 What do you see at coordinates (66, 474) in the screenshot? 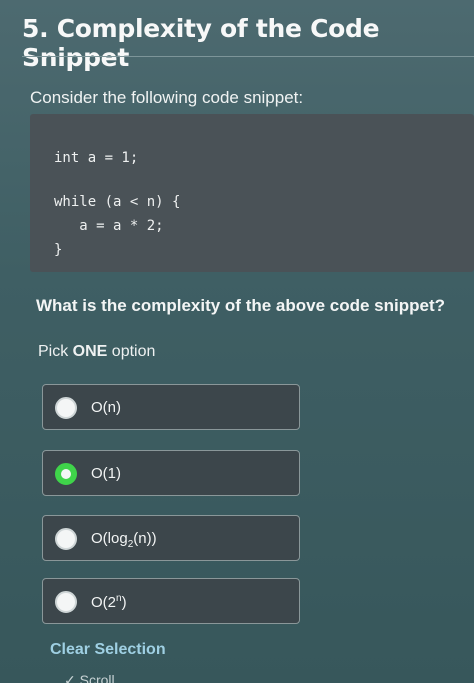
I see `radio-button-selected` at bounding box center [66, 474].